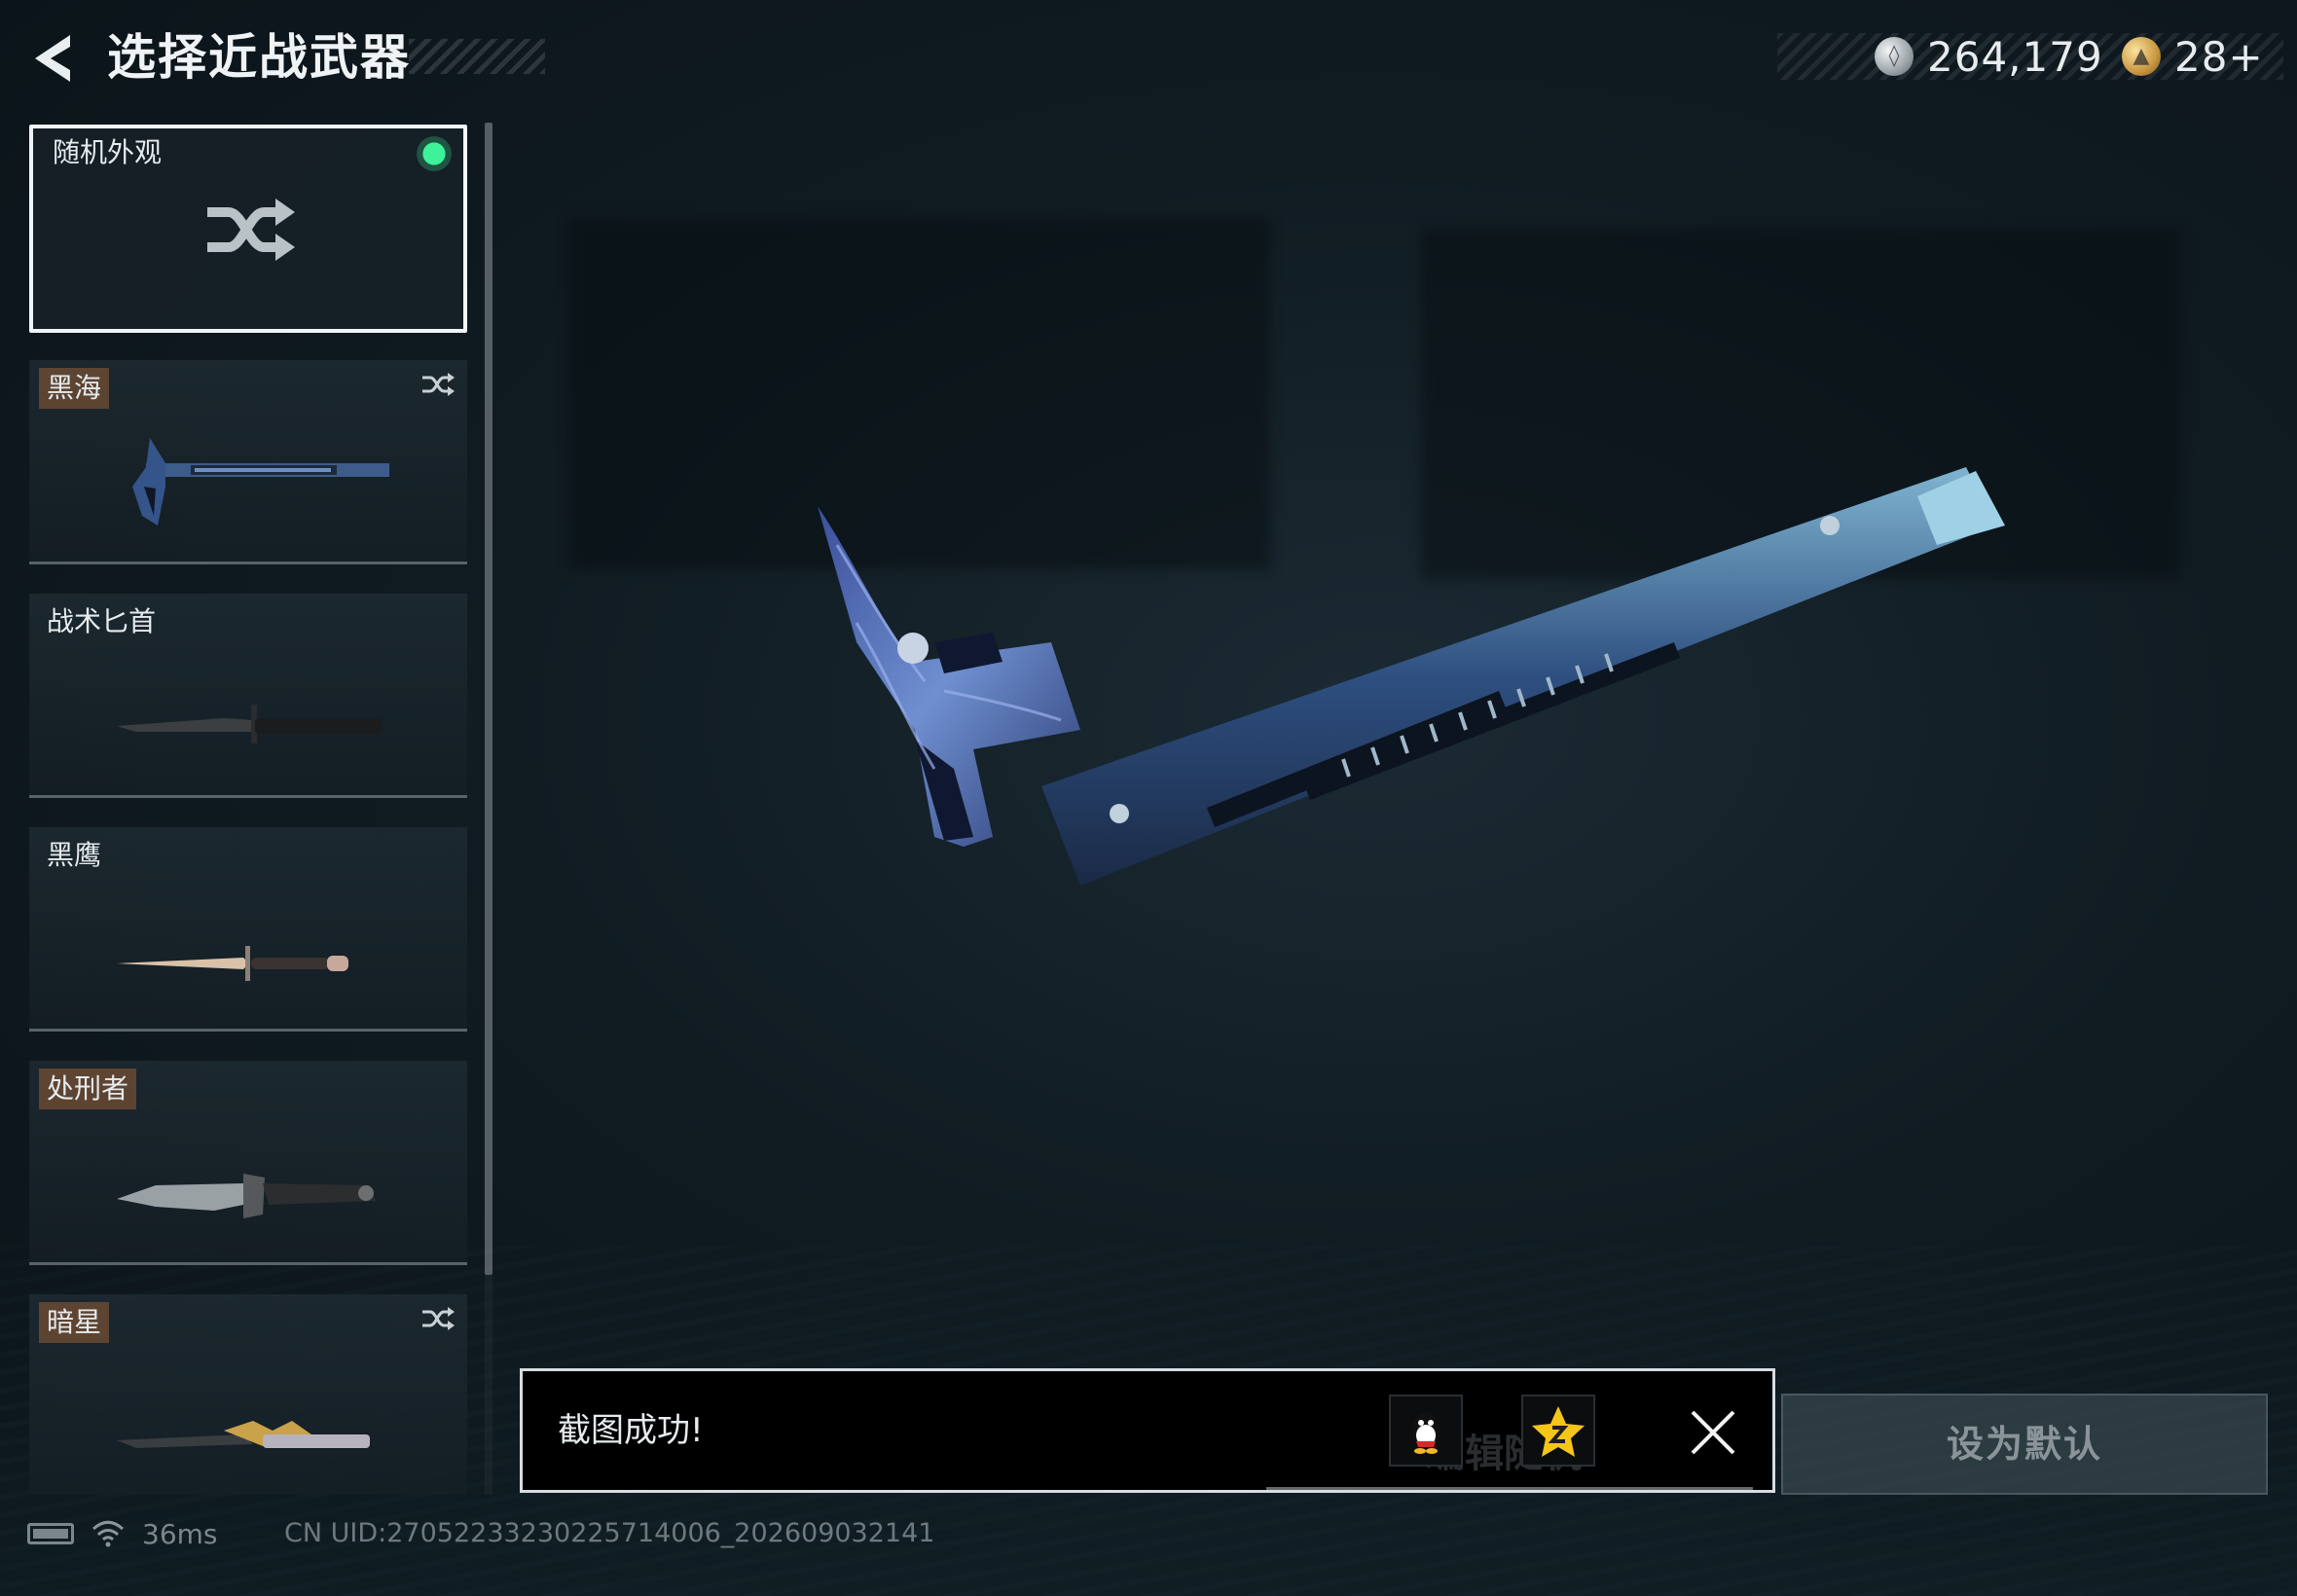 The width and height of the screenshot is (2297, 1596). Describe the element at coordinates (243, 1434) in the screenshot. I see `weapon-thumbnail-ornate-blade-icon` at that location.